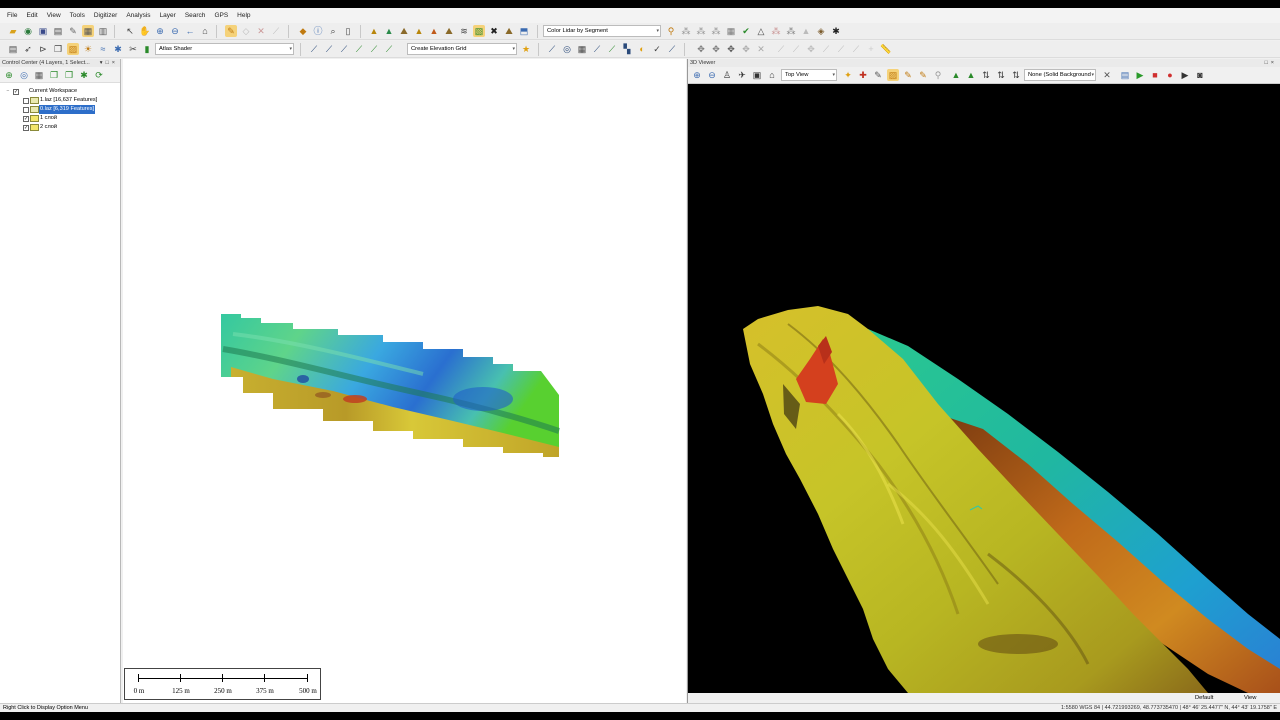  What do you see at coordinates (1016, 75) in the screenshot?
I see `offset-icon: ⇅` at bounding box center [1016, 75].